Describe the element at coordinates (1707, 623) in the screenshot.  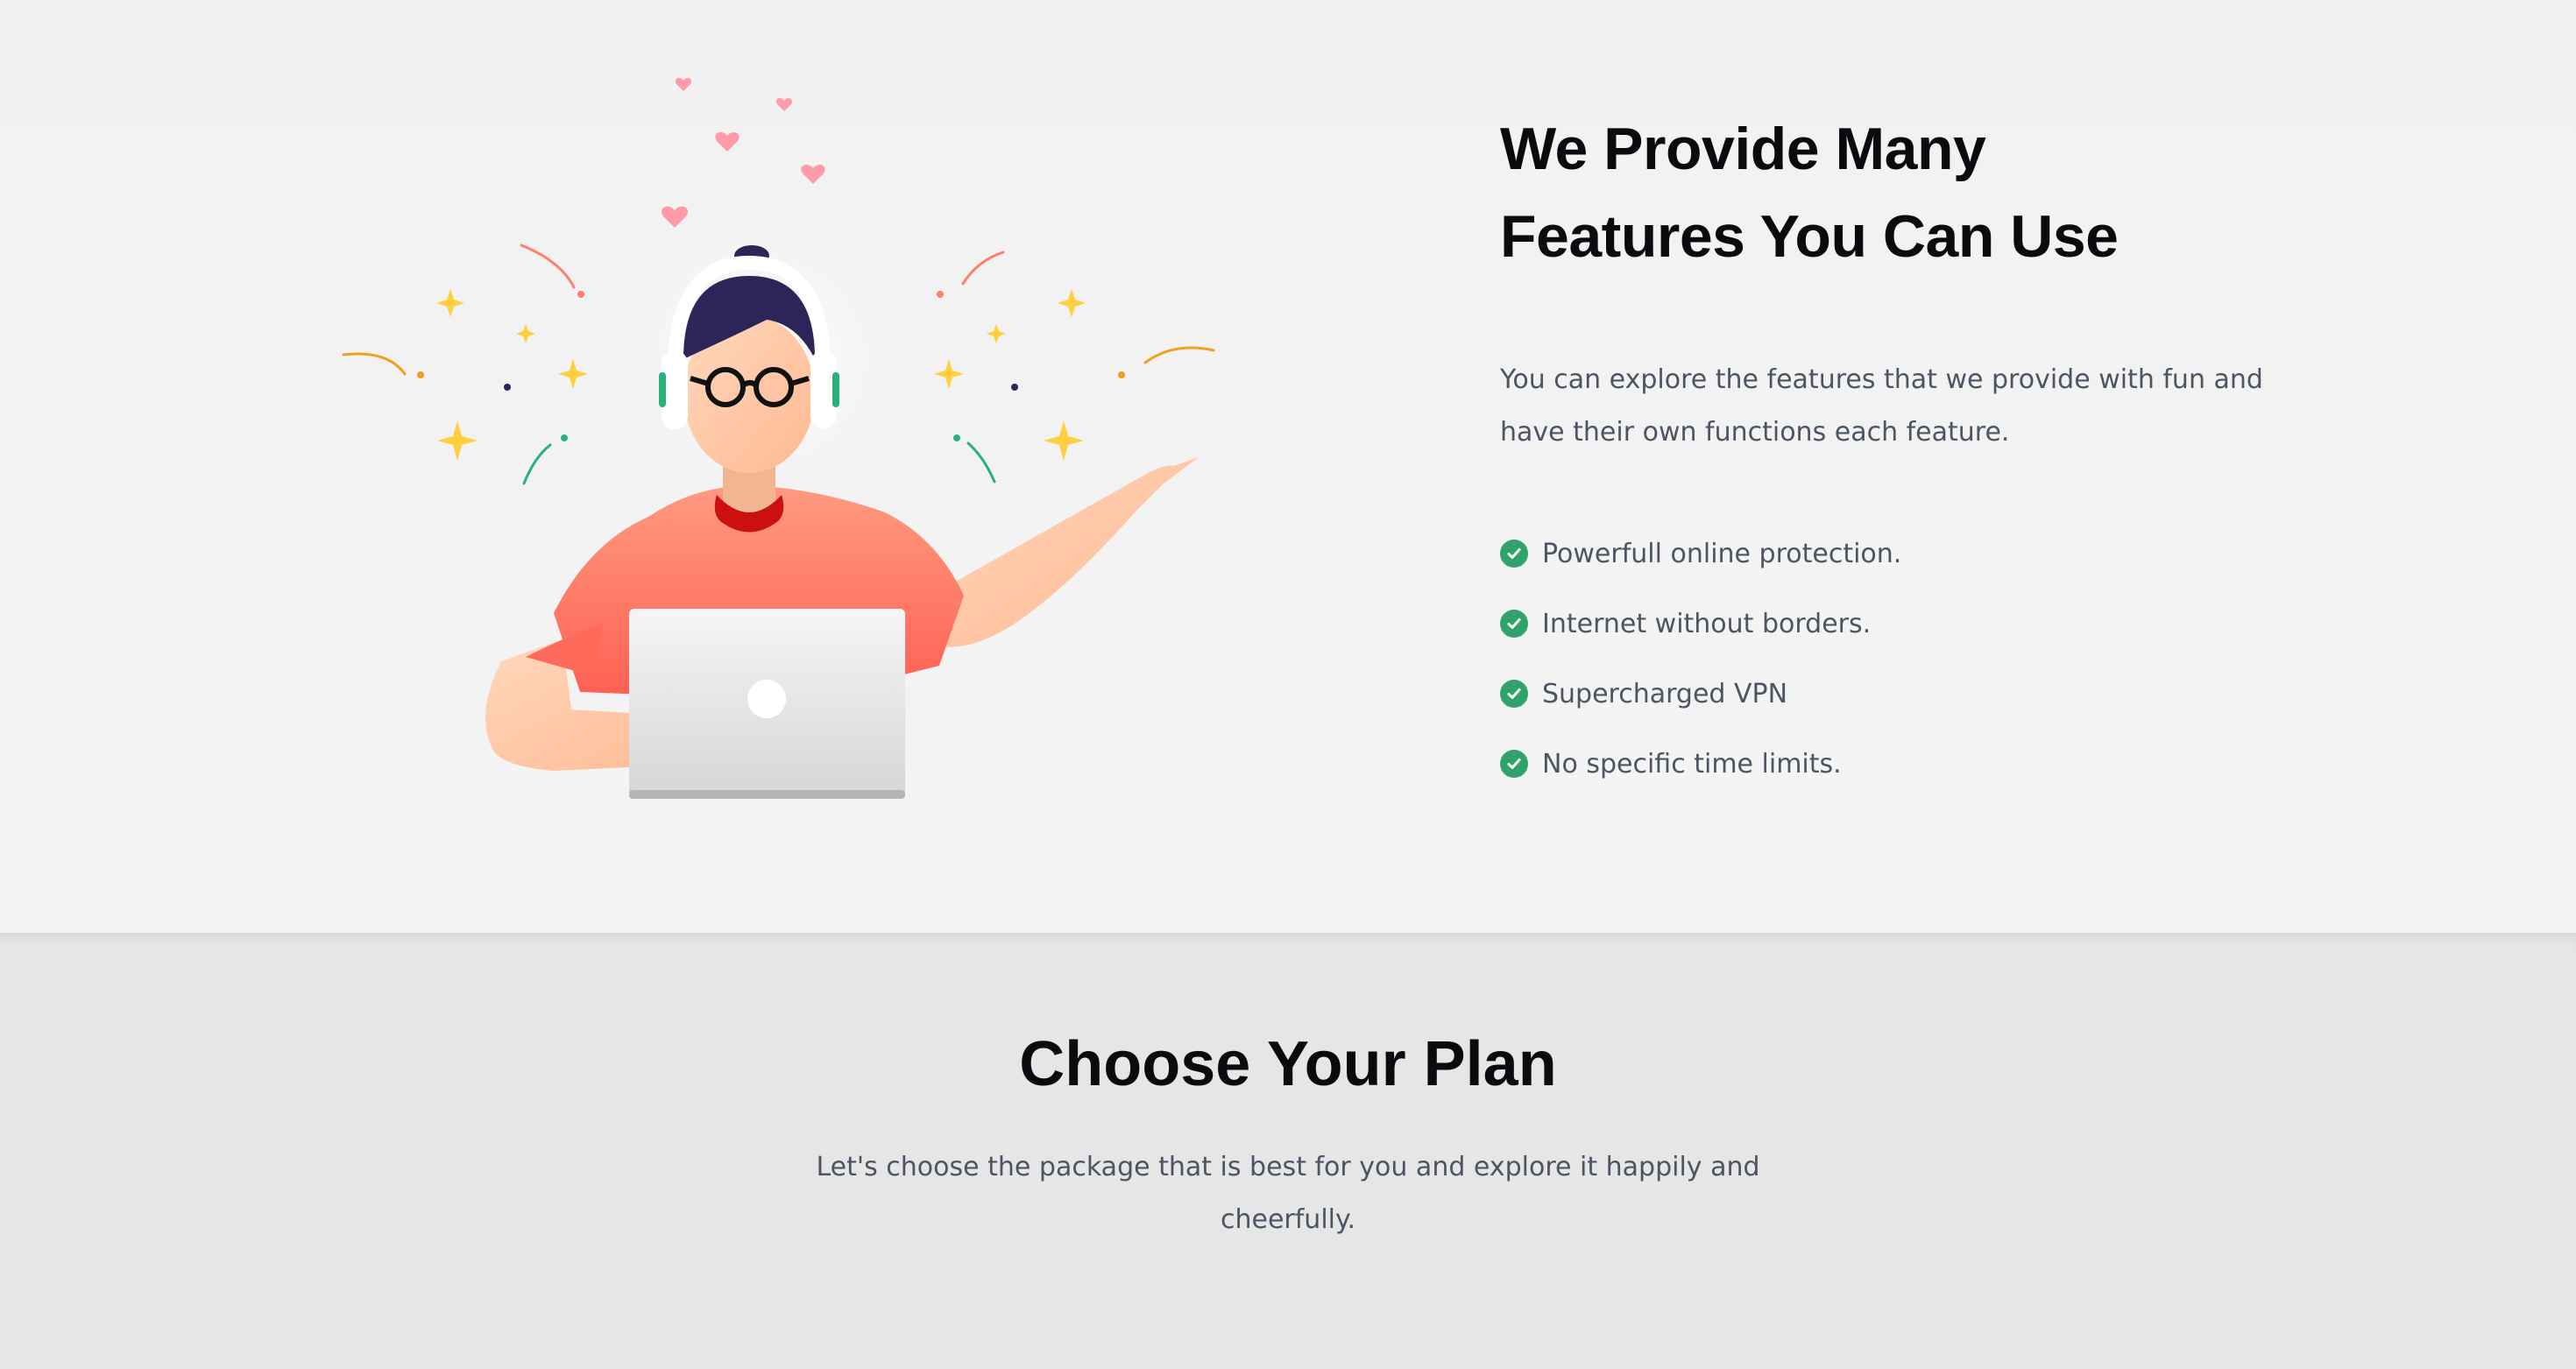
I see `feature-label: Internet without borders.` at that location.